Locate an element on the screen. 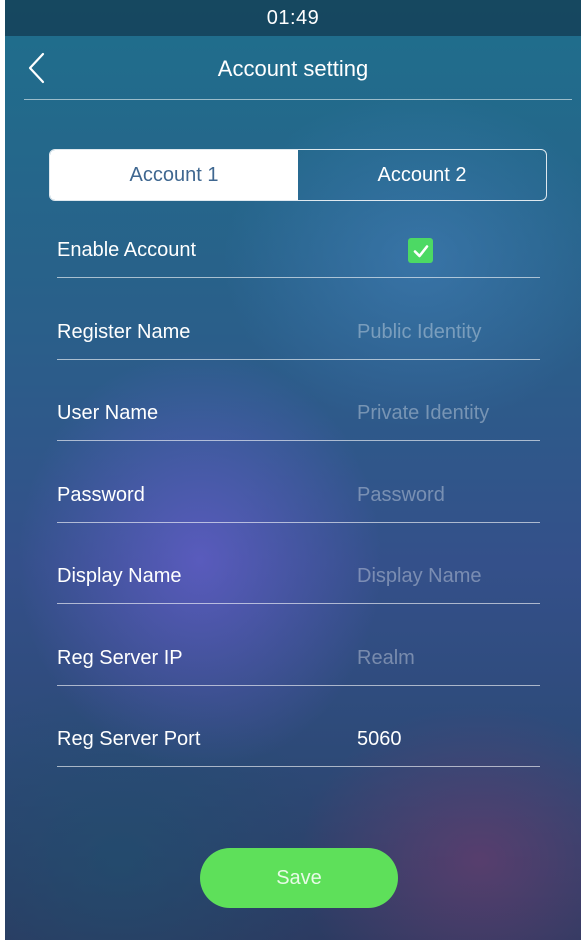 Image resolution: width=586 pixels, height=940 pixels. register-name-label: Register Name is located at coordinates (124, 332).